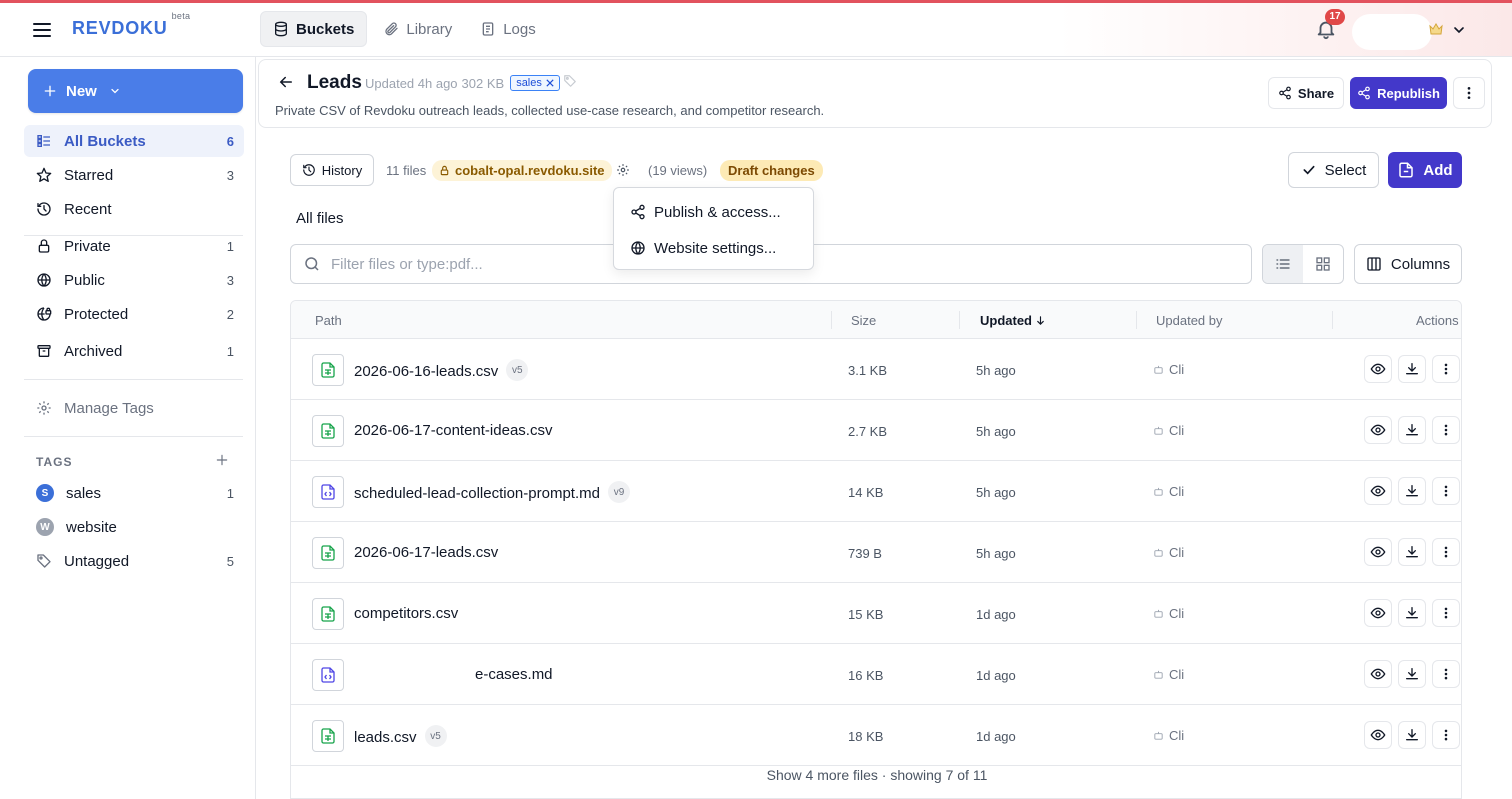  What do you see at coordinates (134, 314) in the screenshot?
I see `sidebar-item-protected: Protected 2` at bounding box center [134, 314].